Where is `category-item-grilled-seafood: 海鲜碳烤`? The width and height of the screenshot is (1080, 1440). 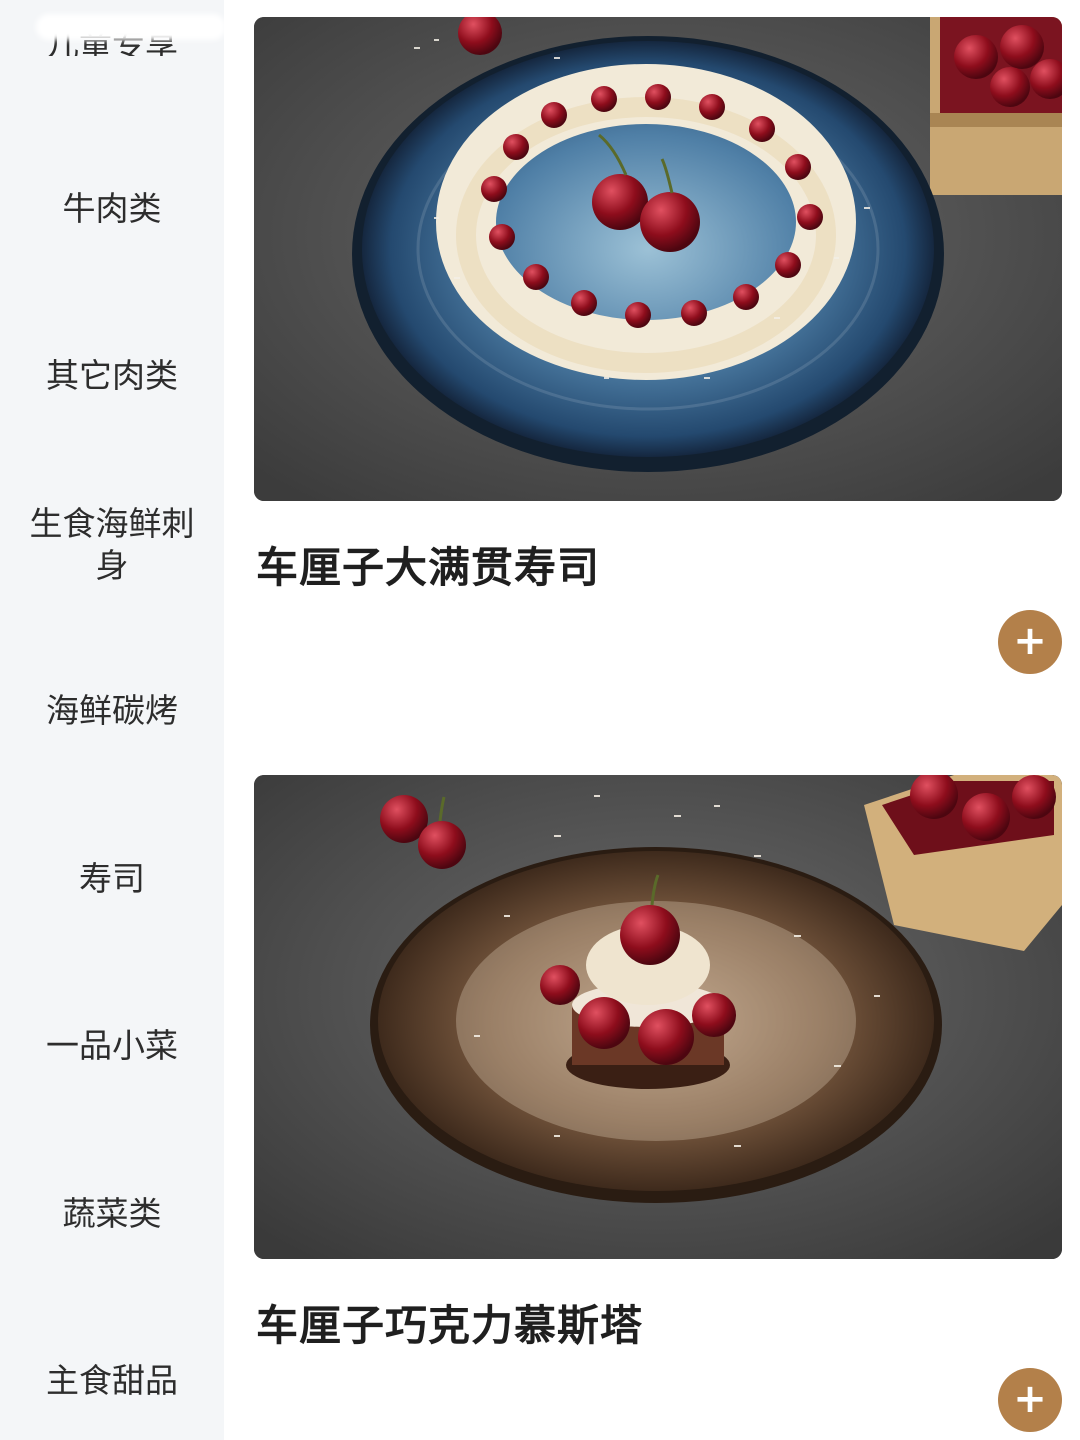 category-item-grilled-seafood: 海鲜碳烤 is located at coordinates (112, 711).